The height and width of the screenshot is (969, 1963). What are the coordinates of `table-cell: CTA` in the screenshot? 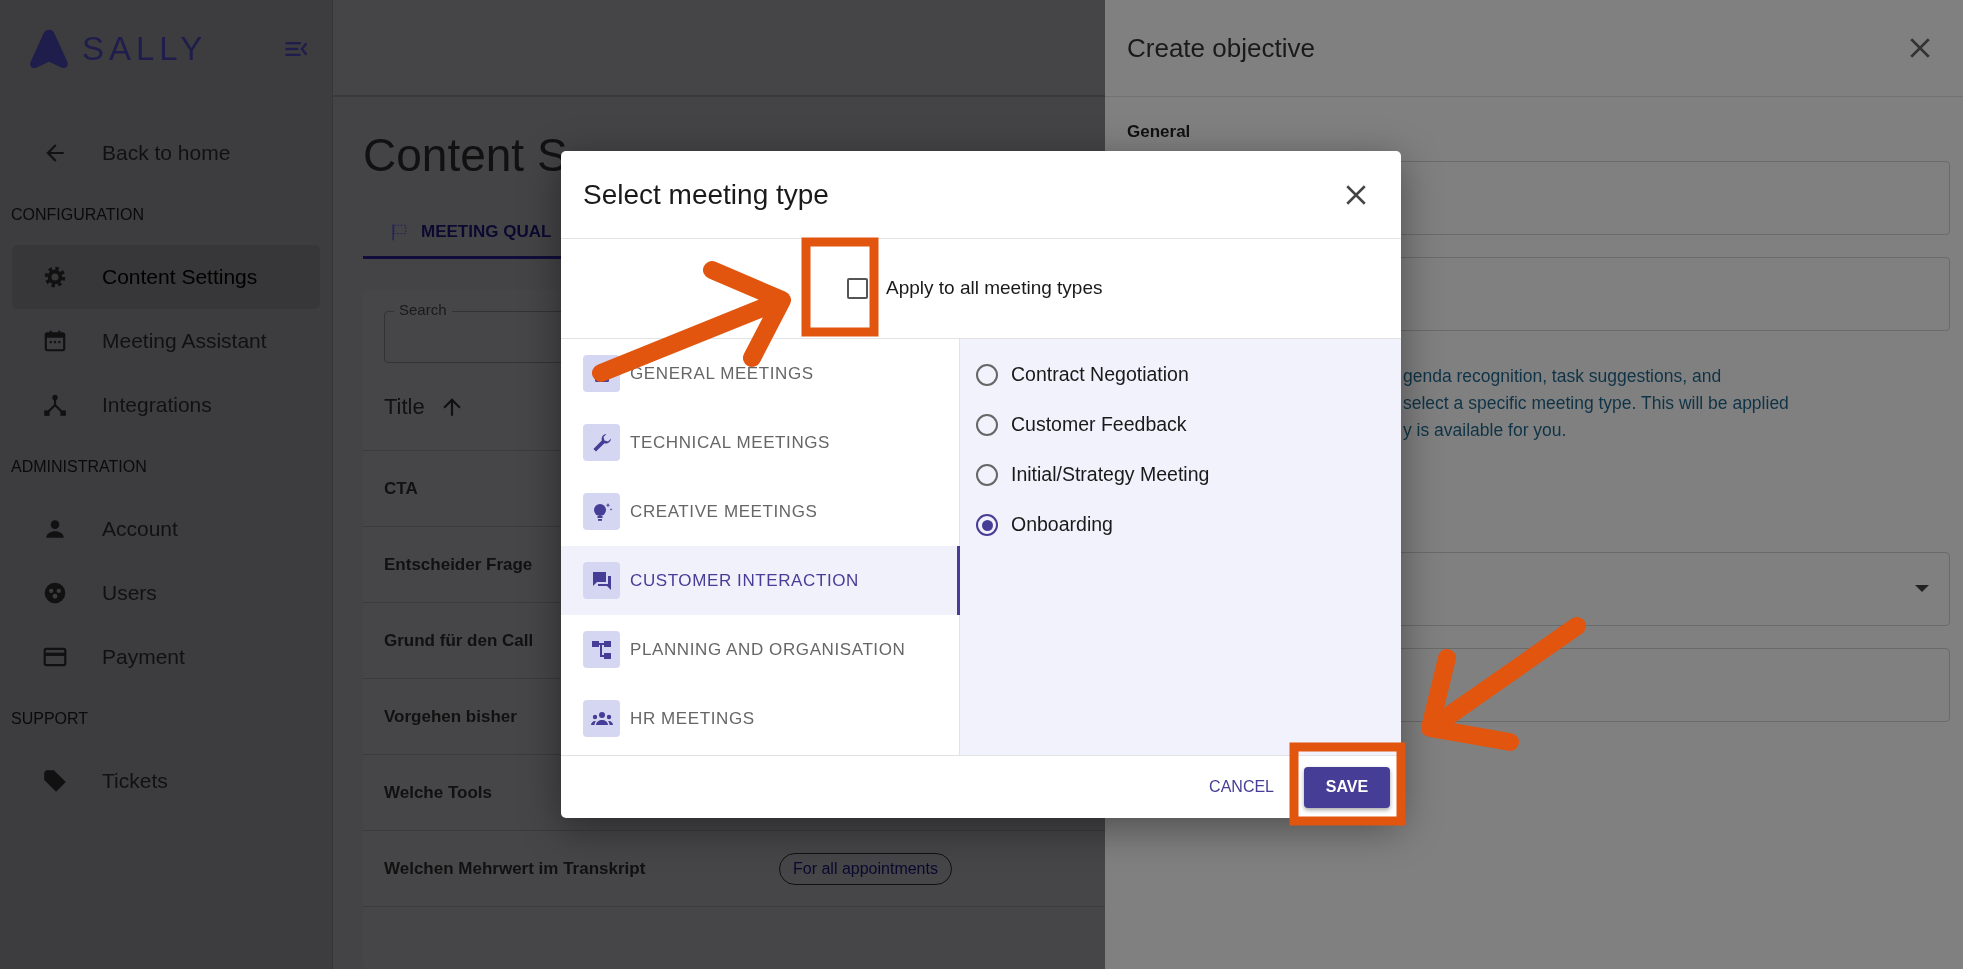 It's located at (401, 488).